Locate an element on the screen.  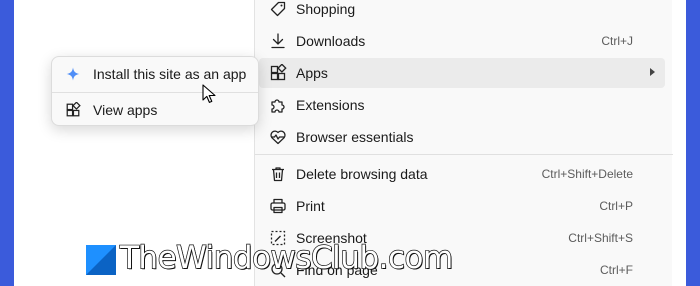
submenu-divider is located at coordinates (155, 92).